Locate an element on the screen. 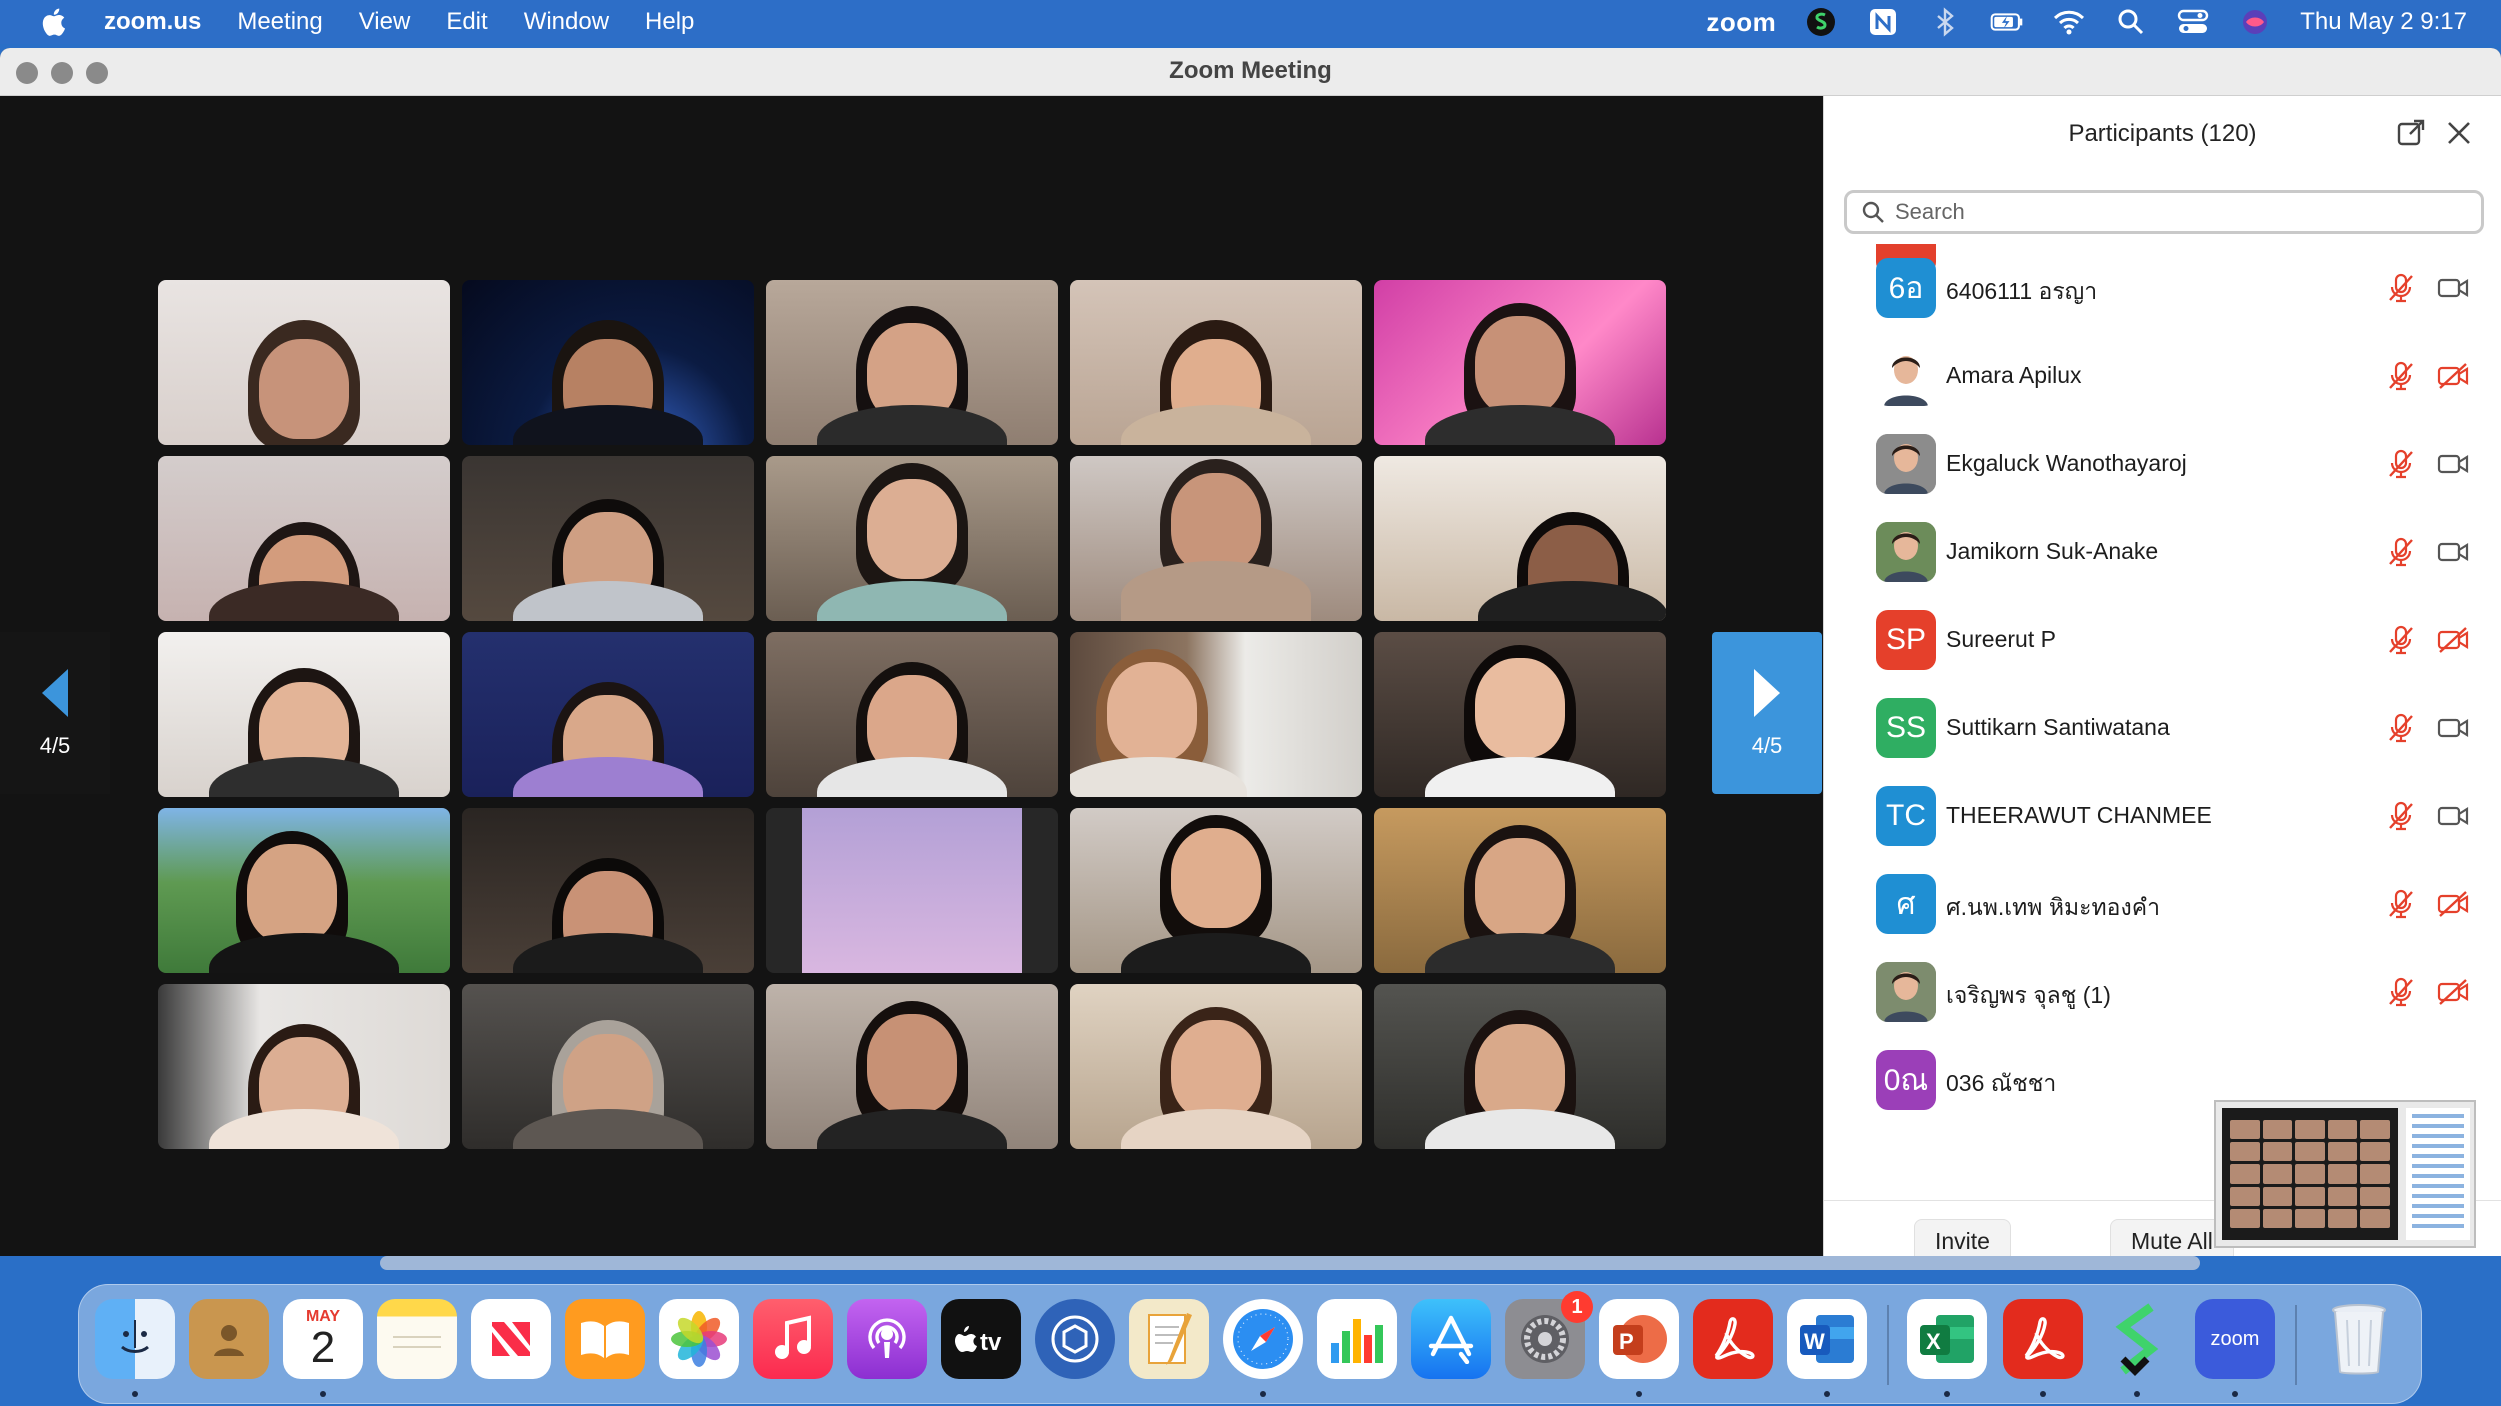 The width and height of the screenshot is (2501, 1406). participant-row: Amara Apilux is located at coordinates (2162, 376).